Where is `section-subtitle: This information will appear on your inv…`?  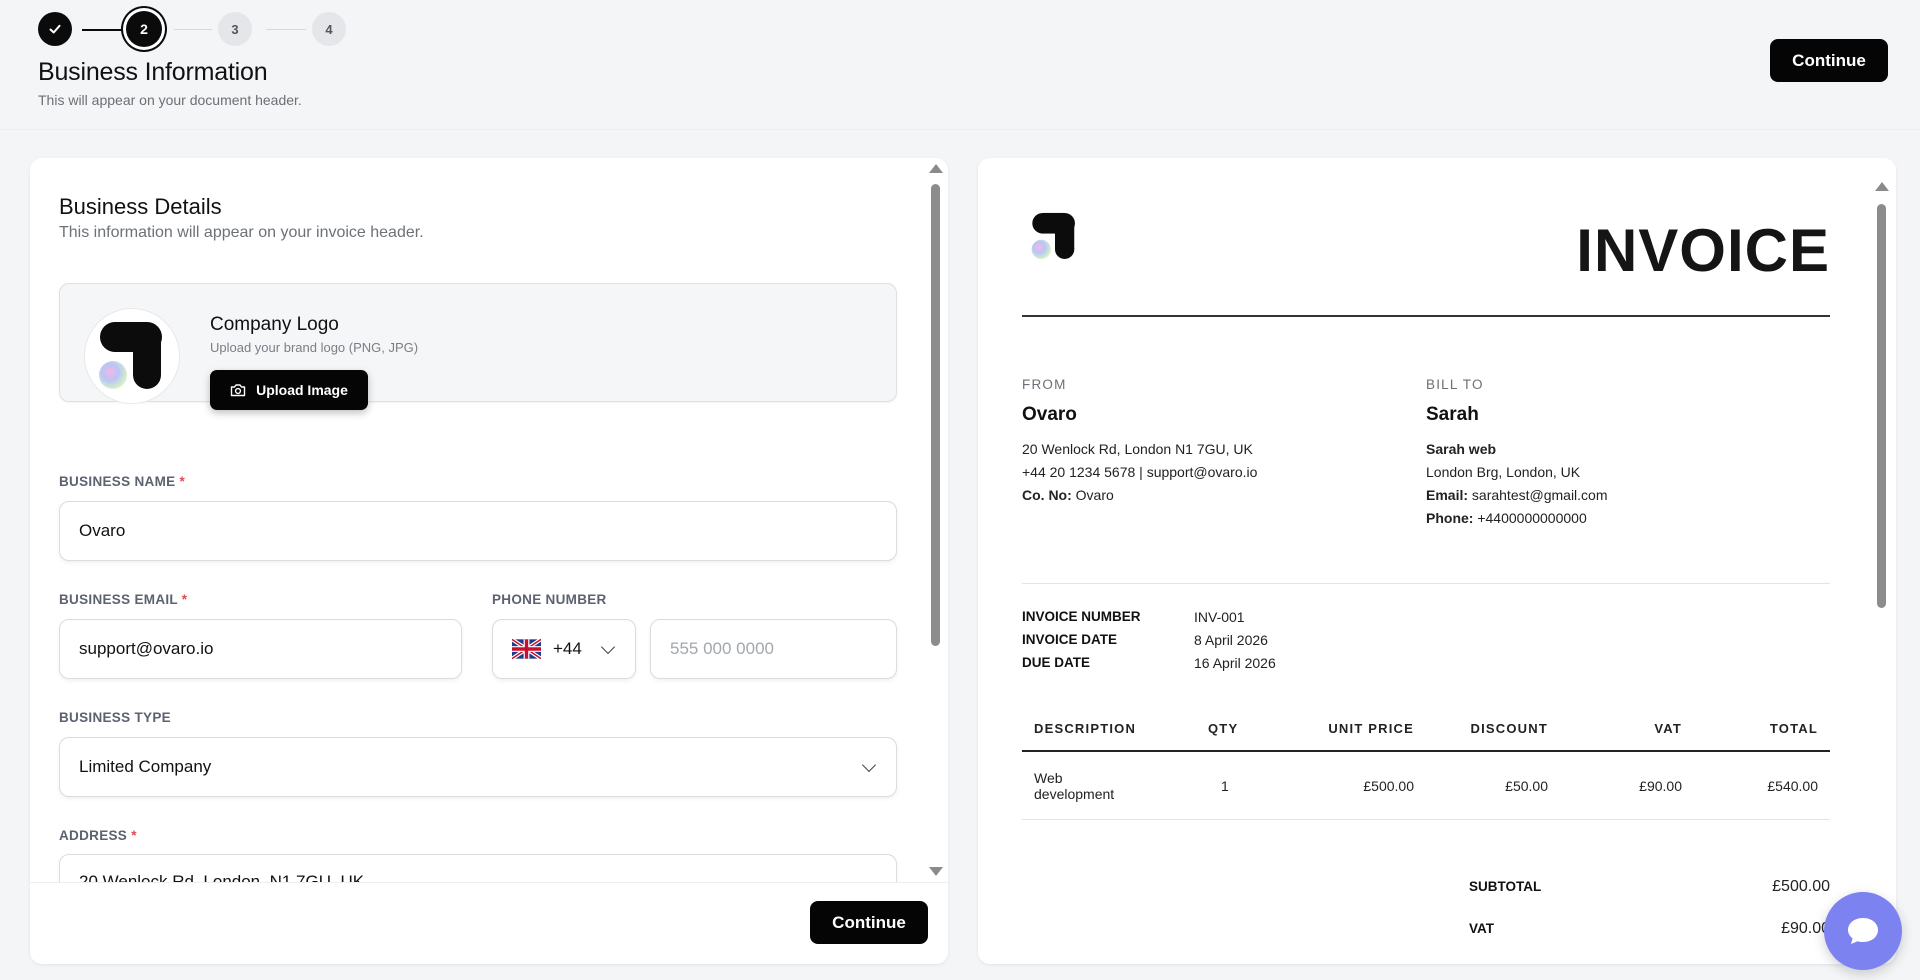
section-subtitle: This information will appear on your inv… is located at coordinates (241, 232).